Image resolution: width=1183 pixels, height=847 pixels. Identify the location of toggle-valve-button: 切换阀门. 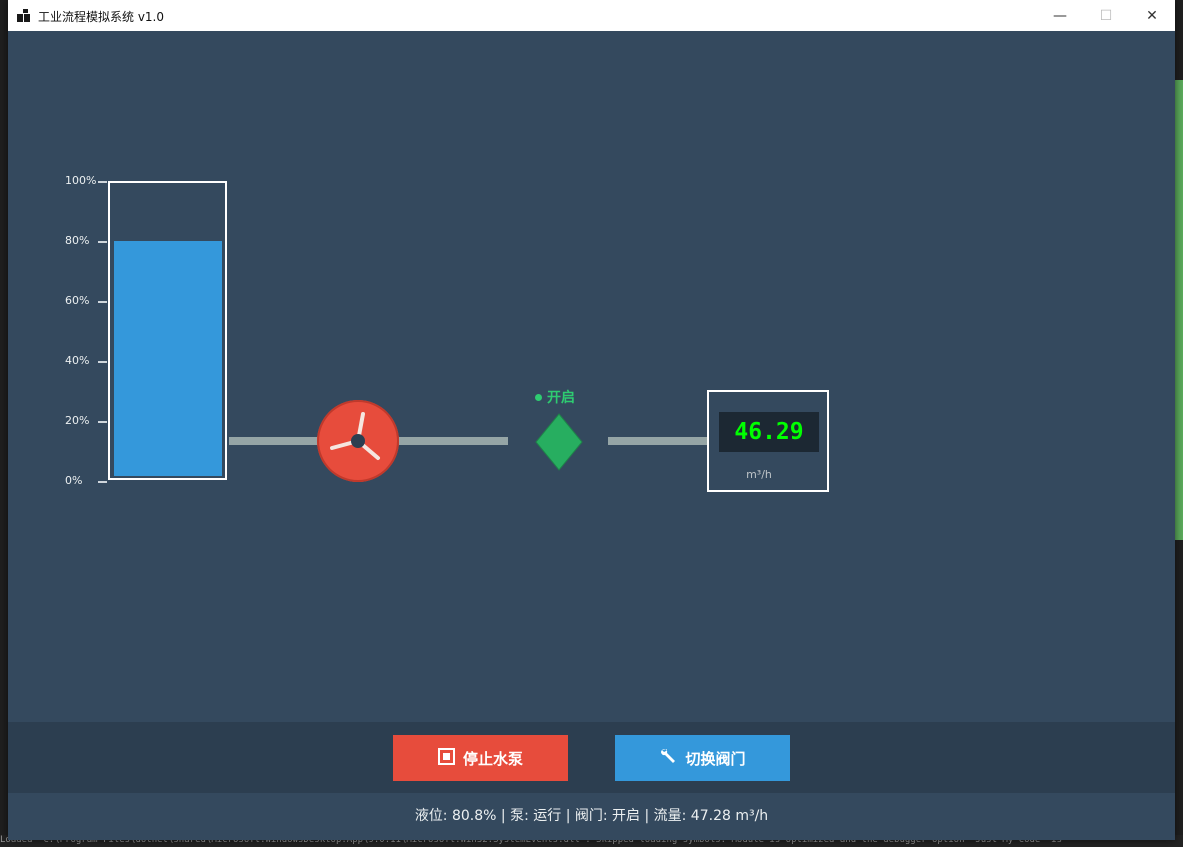
(702, 758).